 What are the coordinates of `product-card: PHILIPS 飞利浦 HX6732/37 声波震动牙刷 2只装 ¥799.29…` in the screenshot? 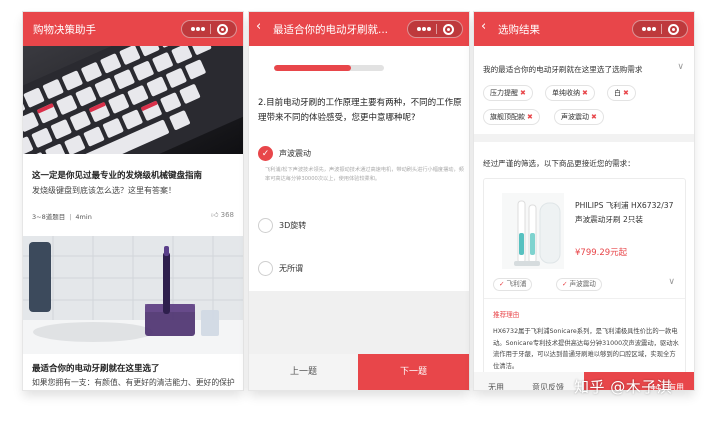 It's located at (584, 280).